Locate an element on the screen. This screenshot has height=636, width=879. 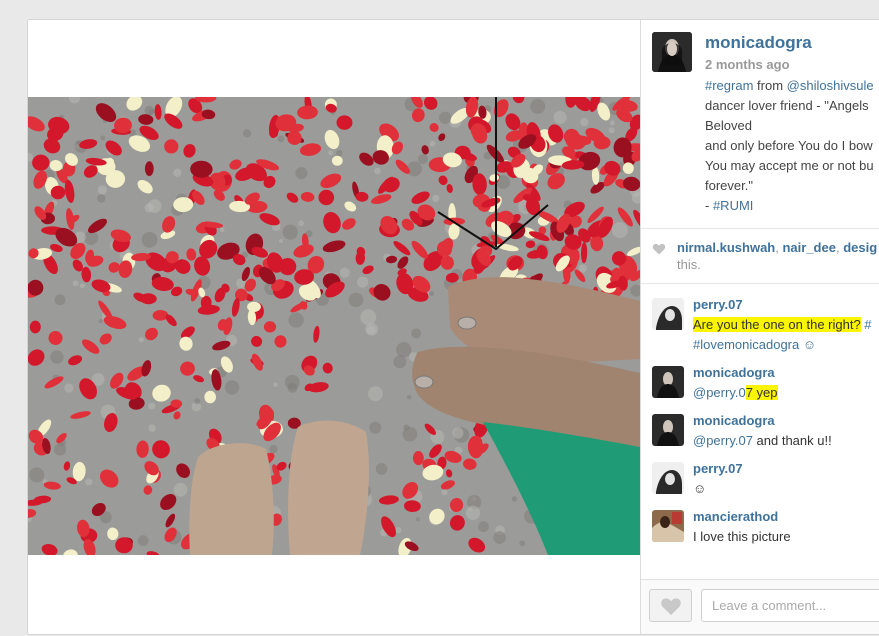
post-timestamp: 2 months ago is located at coordinates (747, 64).